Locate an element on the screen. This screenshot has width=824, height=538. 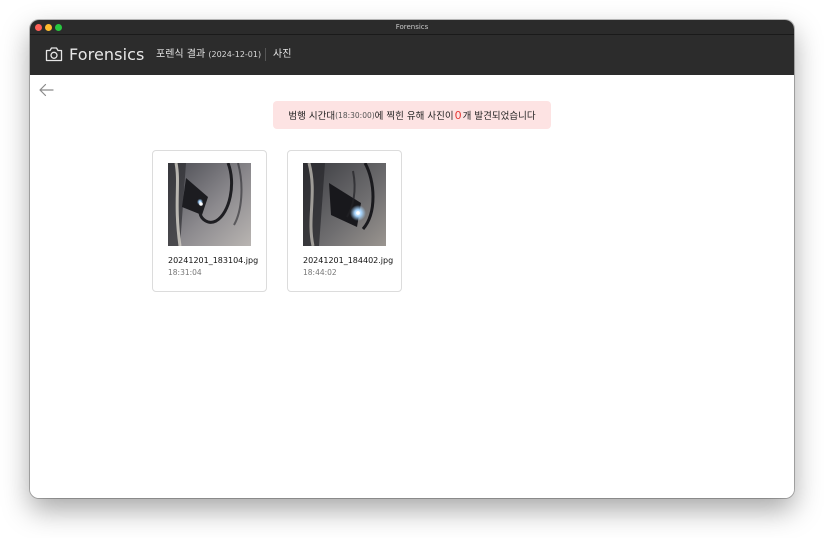
result-alert-banner: 범행 시간대 (18:30:00) 에 찍힌 유해 사진이 0개 발견되었습니다 is located at coordinates (412, 115).